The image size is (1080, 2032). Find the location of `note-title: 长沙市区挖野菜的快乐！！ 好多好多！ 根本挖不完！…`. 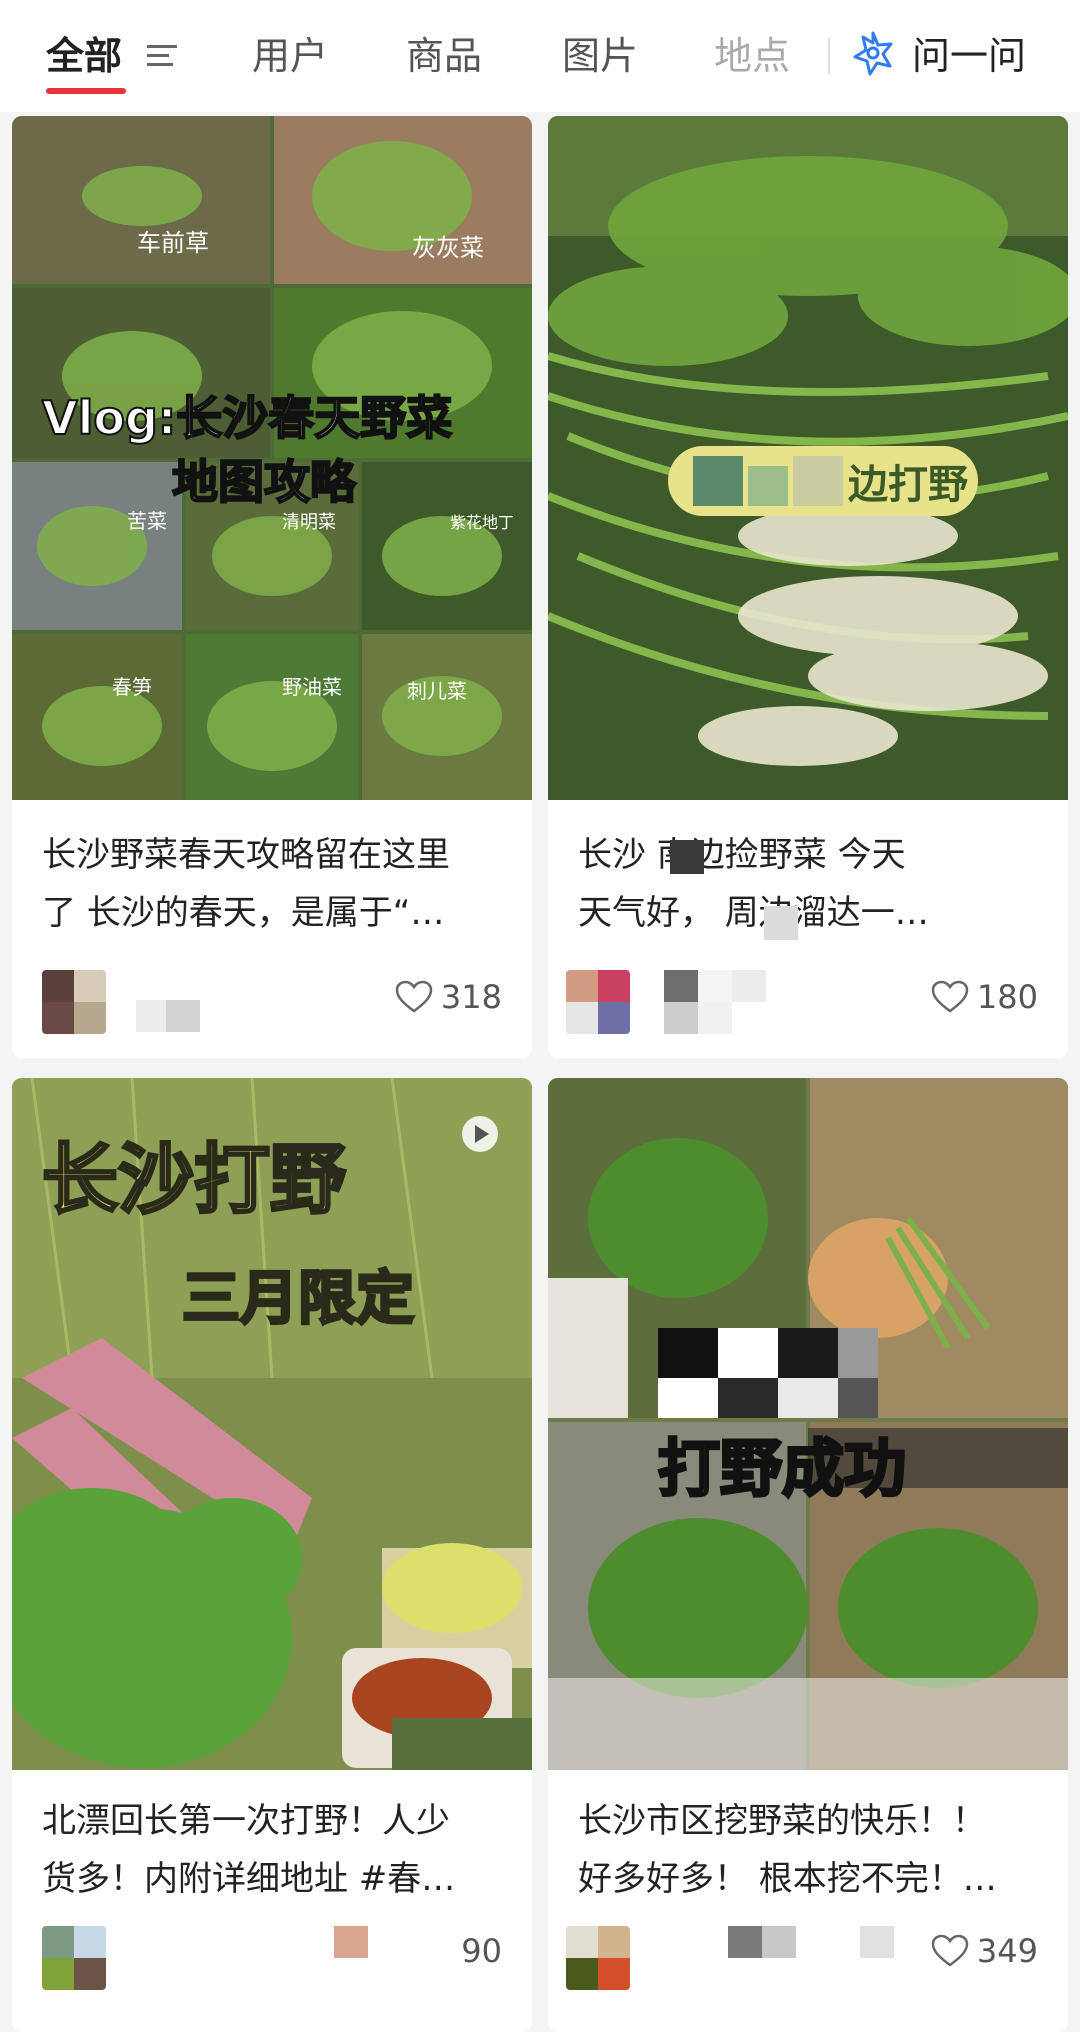

note-title: 长沙市区挖野菜的快乐！！ 好多好多！ 根本挖不完！… is located at coordinates (813, 1850).